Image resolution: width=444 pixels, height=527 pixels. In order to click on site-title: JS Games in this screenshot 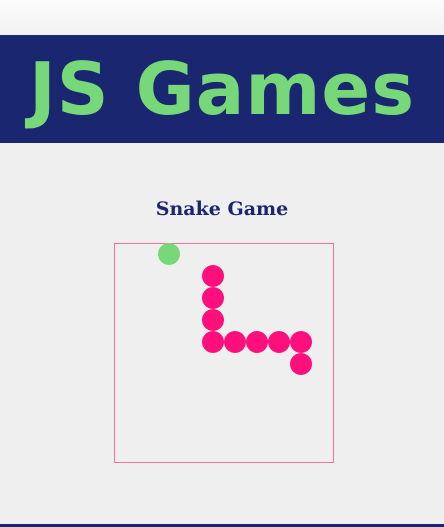, I will do `click(222, 89)`.